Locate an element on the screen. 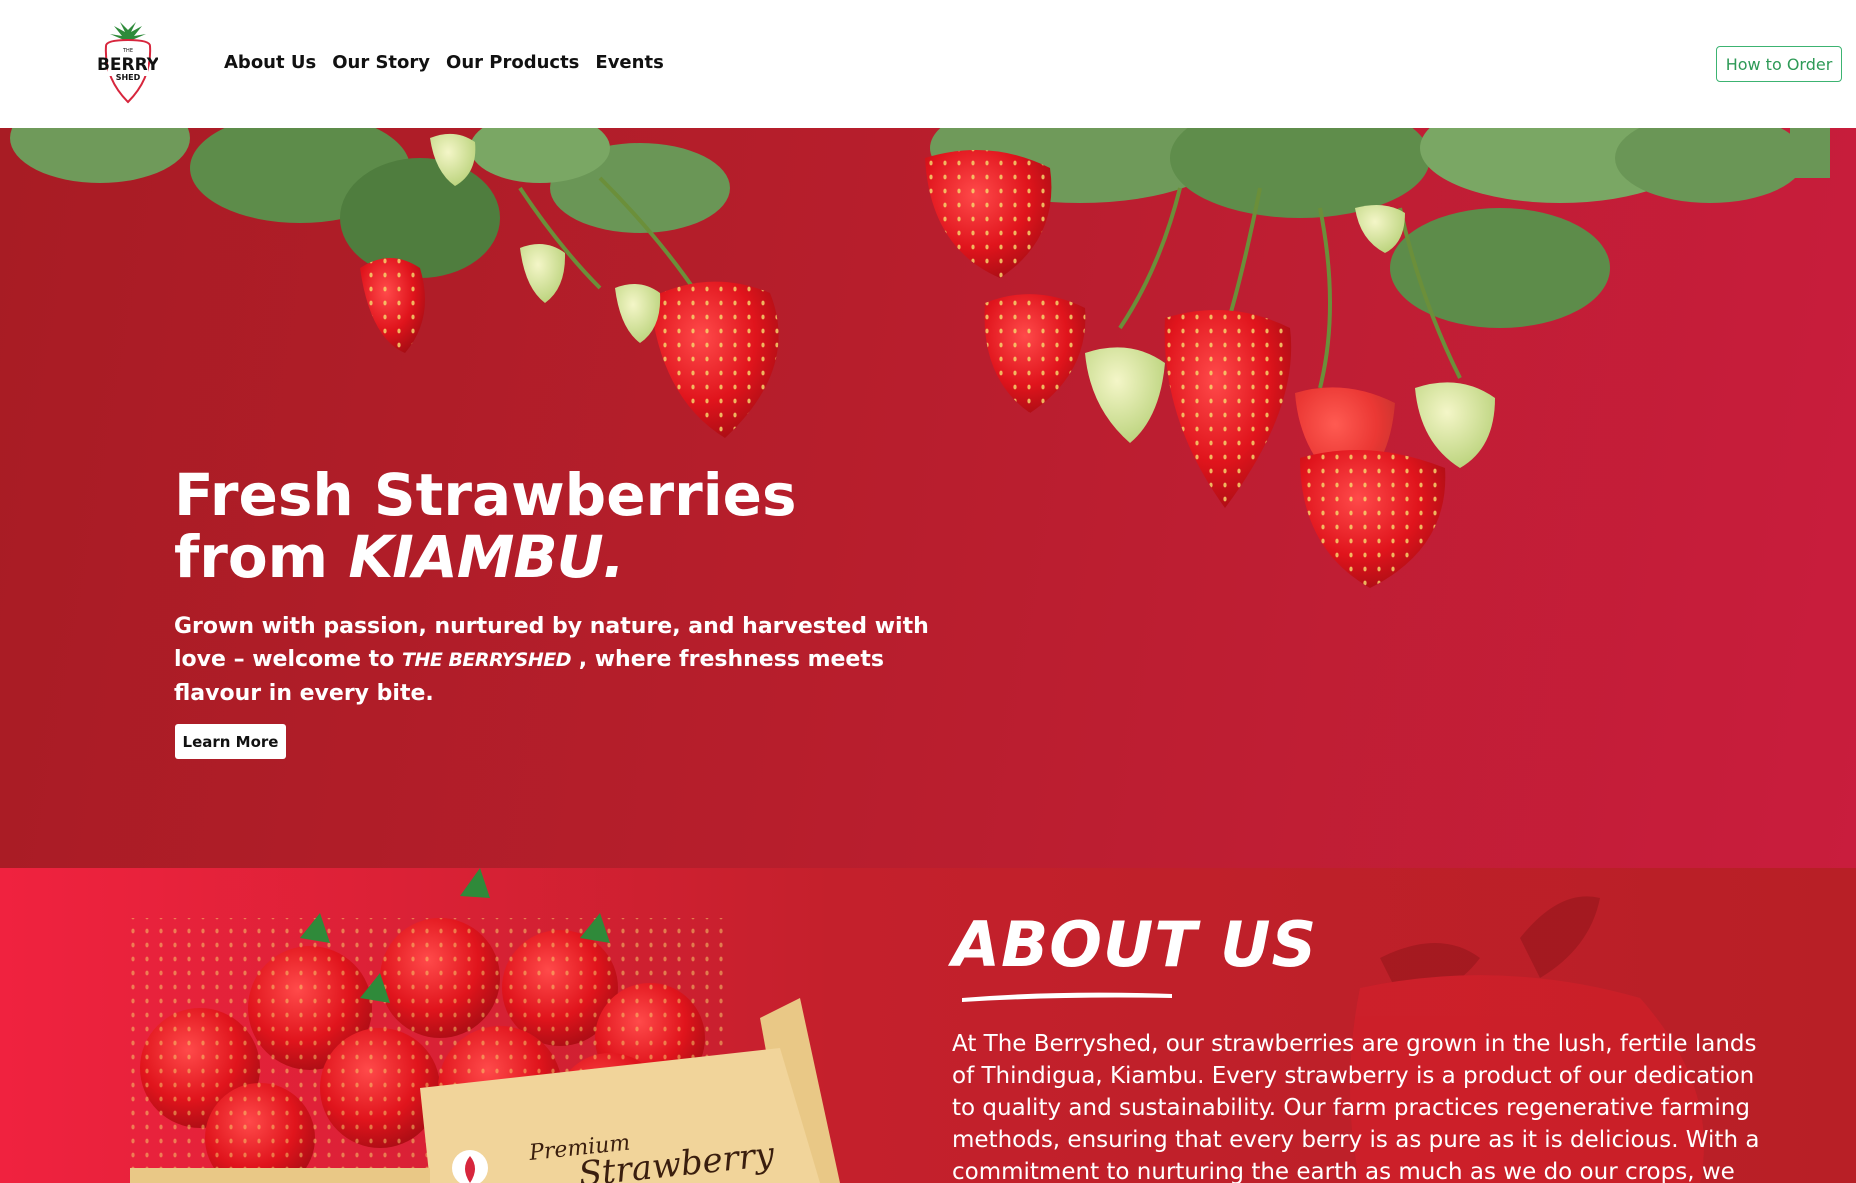  hero-title: Fresh Strawberries from Kiambu. is located at coordinates (554, 526).